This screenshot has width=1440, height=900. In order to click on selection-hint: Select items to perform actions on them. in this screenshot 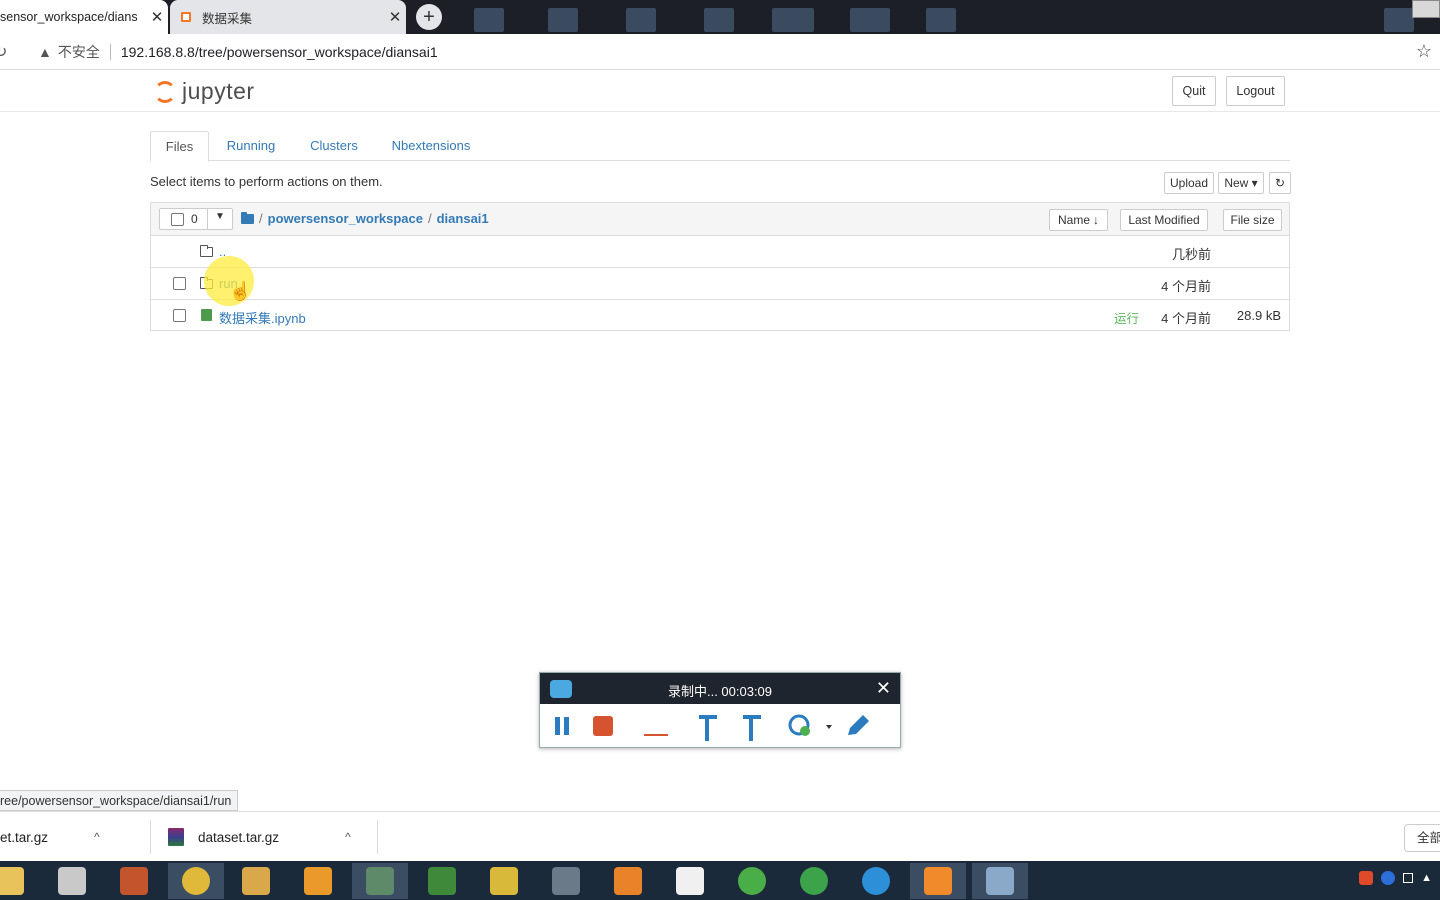, I will do `click(266, 181)`.